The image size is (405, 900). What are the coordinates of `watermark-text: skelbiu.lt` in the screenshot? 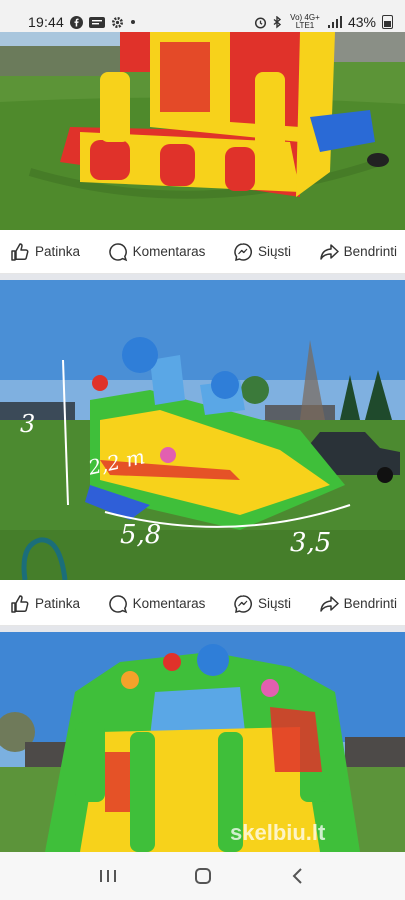 It's located at (278, 832).